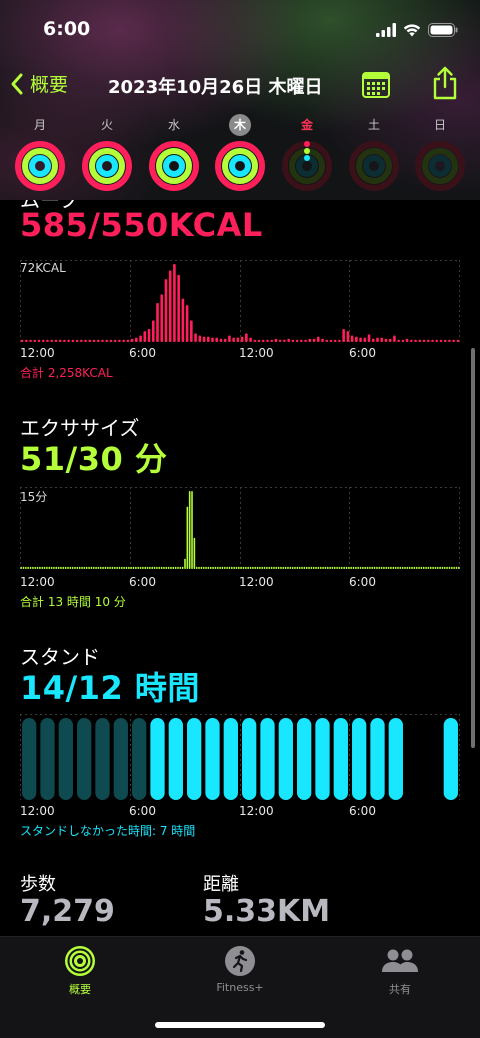 The image size is (480, 1038). What do you see at coordinates (173, 125) in the screenshot?
I see `day-label: 水` at bounding box center [173, 125].